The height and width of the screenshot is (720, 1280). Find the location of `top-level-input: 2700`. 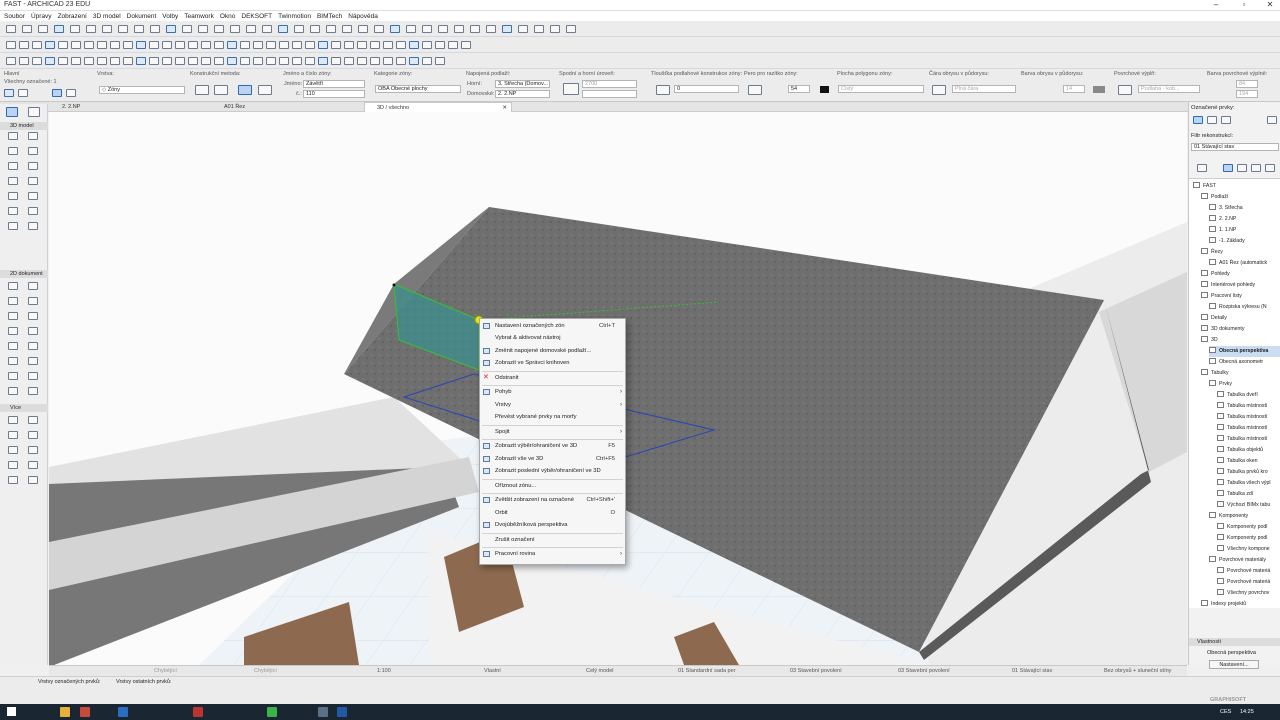

top-level-input: 2700 is located at coordinates (609, 84).